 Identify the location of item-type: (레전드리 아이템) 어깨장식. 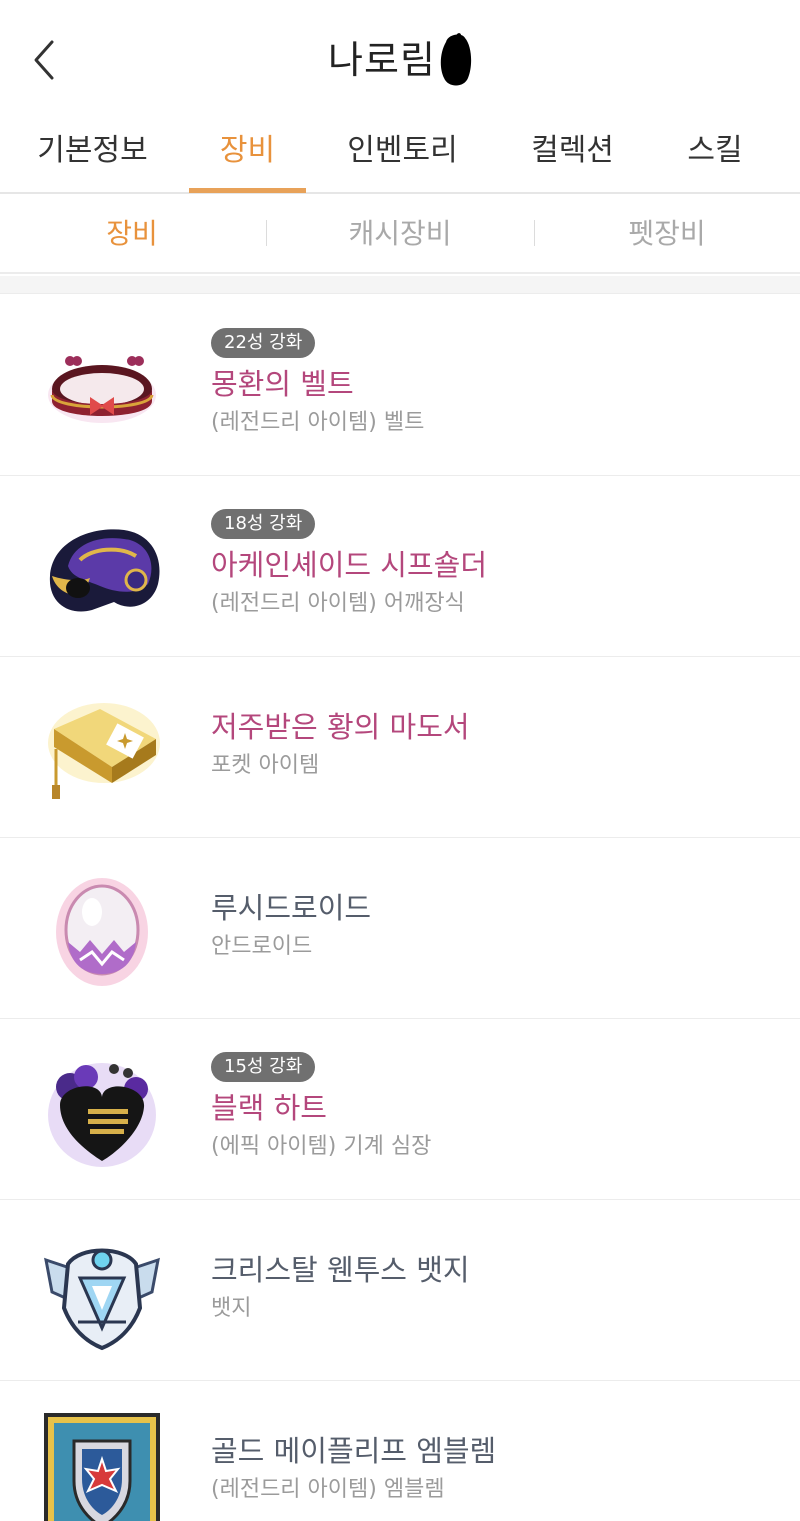
(338, 603).